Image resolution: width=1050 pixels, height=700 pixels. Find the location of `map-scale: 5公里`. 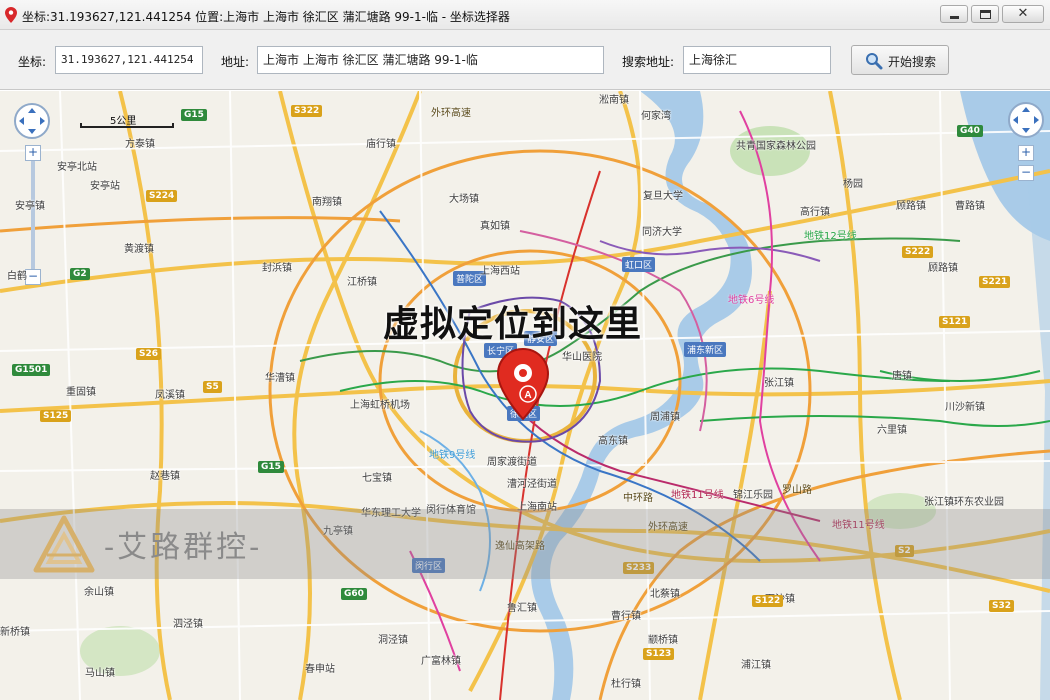

map-scale: 5公里 is located at coordinates (127, 120).